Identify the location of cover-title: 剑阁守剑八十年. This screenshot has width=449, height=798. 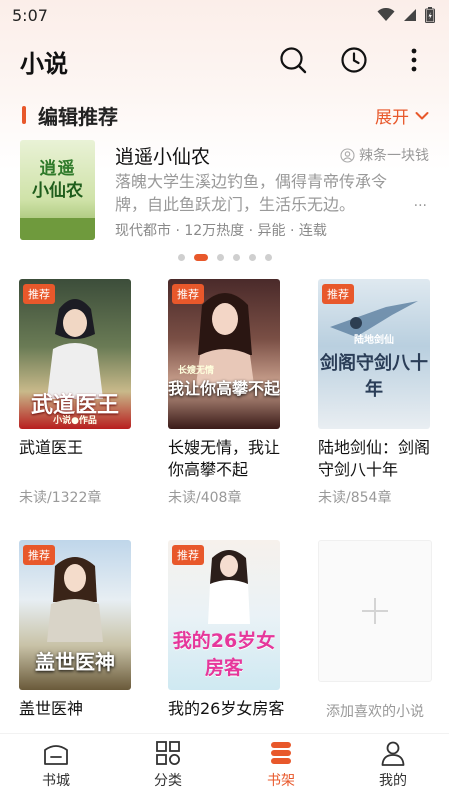
(374, 376).